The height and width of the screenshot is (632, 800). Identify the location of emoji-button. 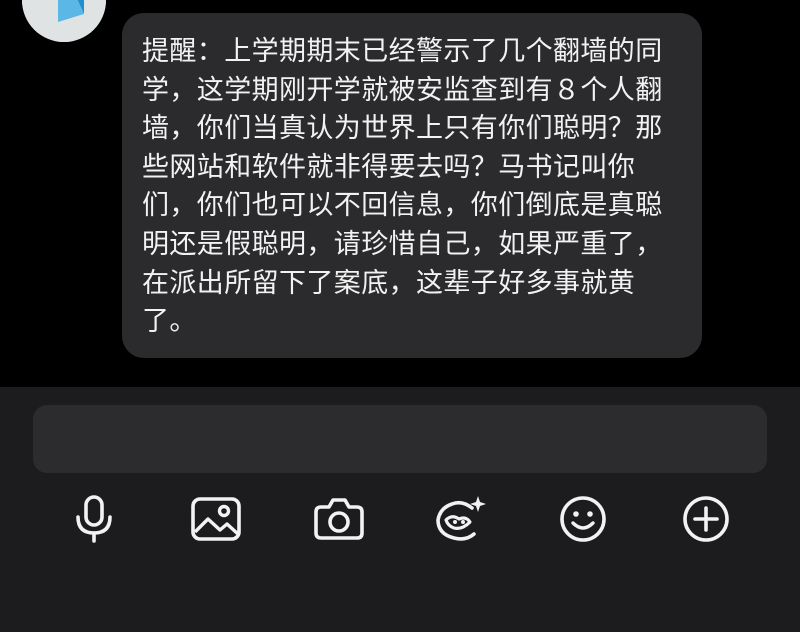
(583, 519).